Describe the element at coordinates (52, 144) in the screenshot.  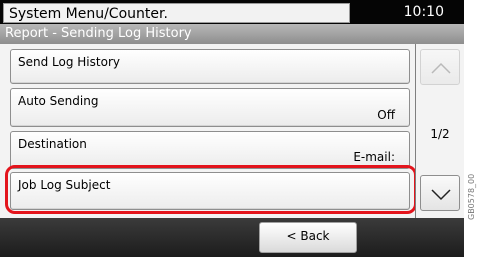
I see `item-label: Destination` at that location.